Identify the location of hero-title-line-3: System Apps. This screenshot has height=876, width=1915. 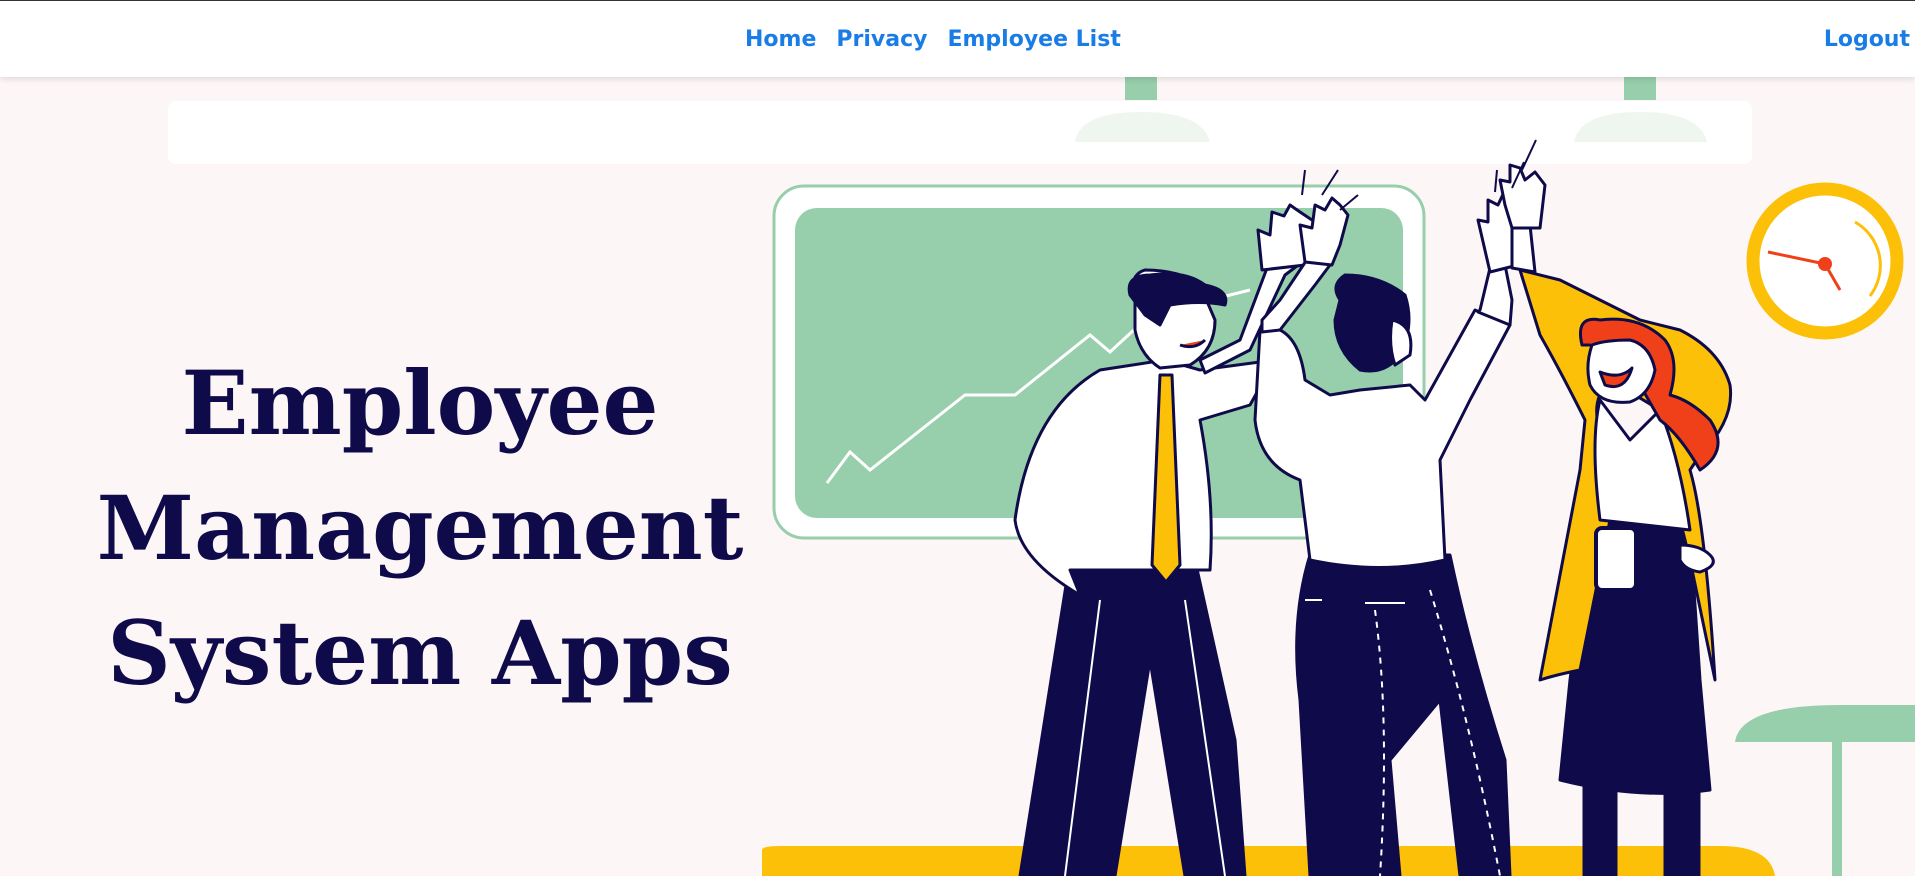
(420, 652).